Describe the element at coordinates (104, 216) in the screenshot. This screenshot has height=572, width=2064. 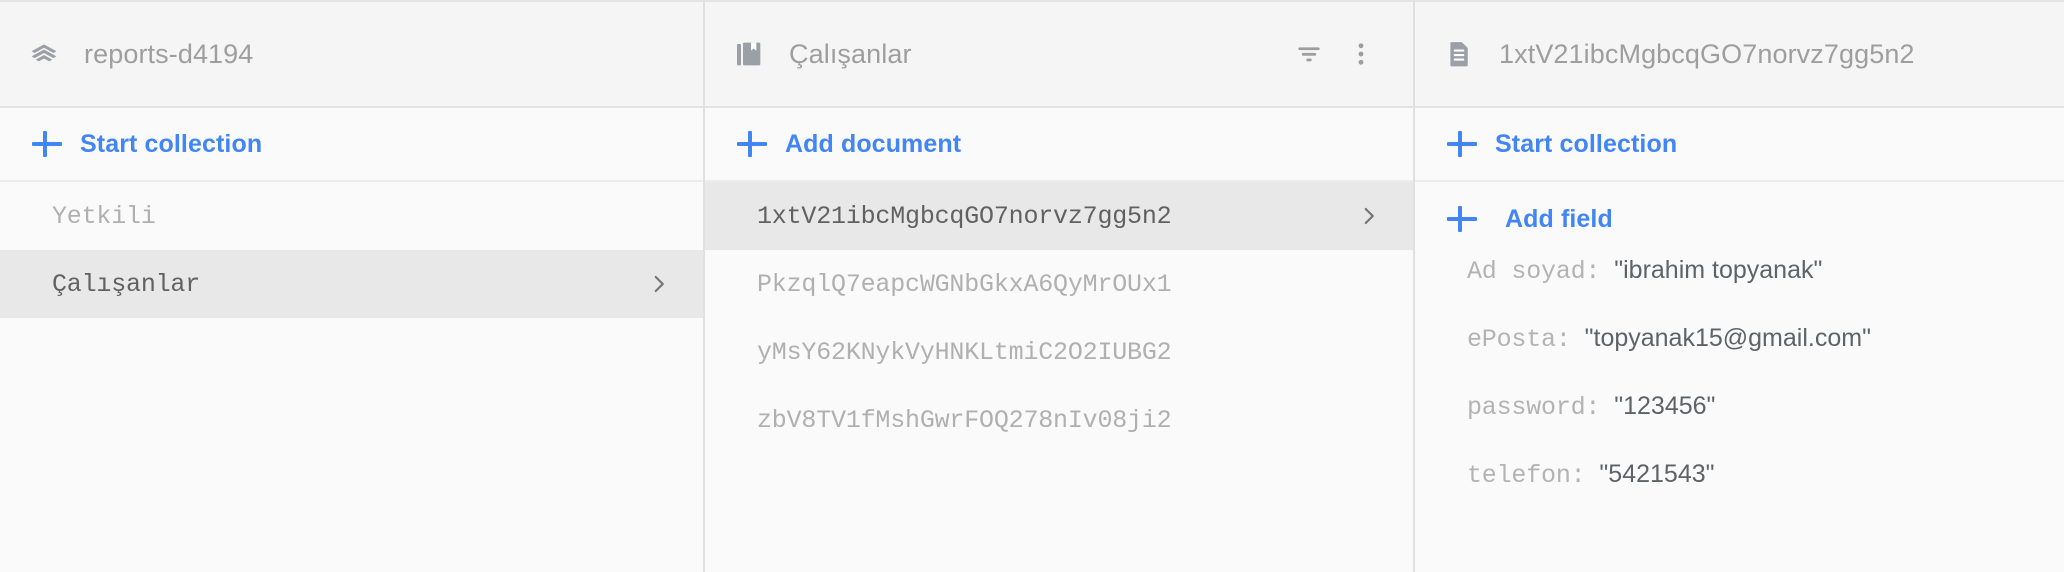
I see `collection-name: Yetkili` at that location.